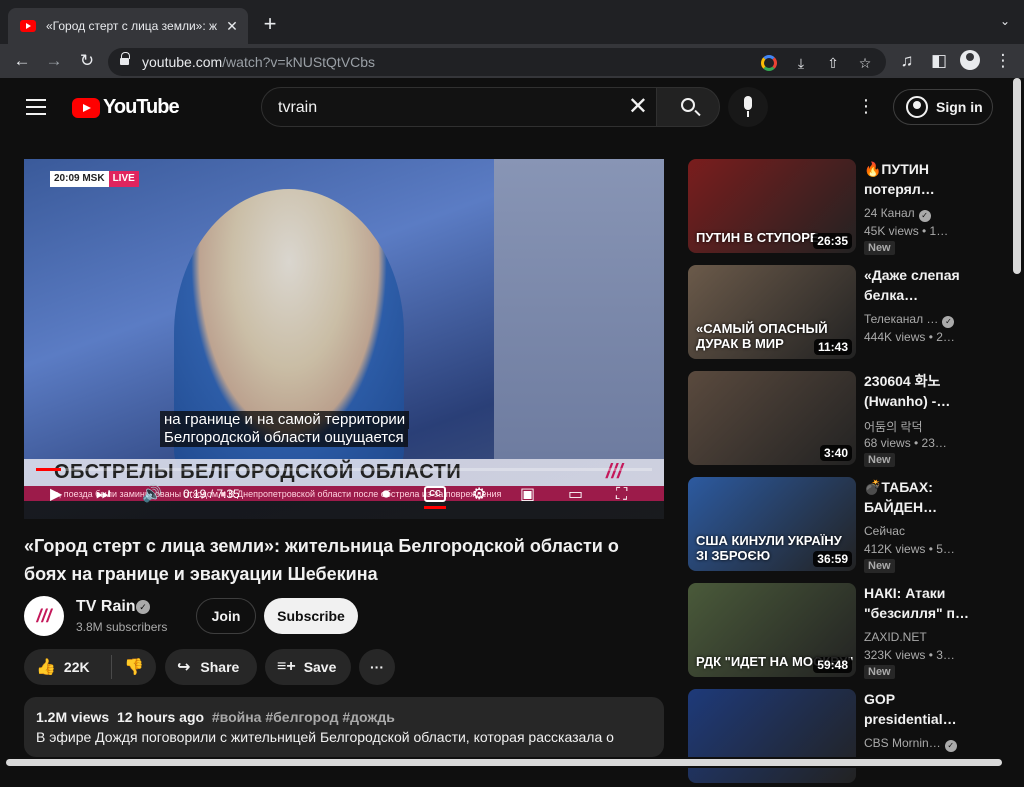 The image size is (1024, 787). What do you see at coordinates (895, 637) in the screenshot?
I see `recommended-channel: ZAXID.NET` at bounding box center [895, 637].